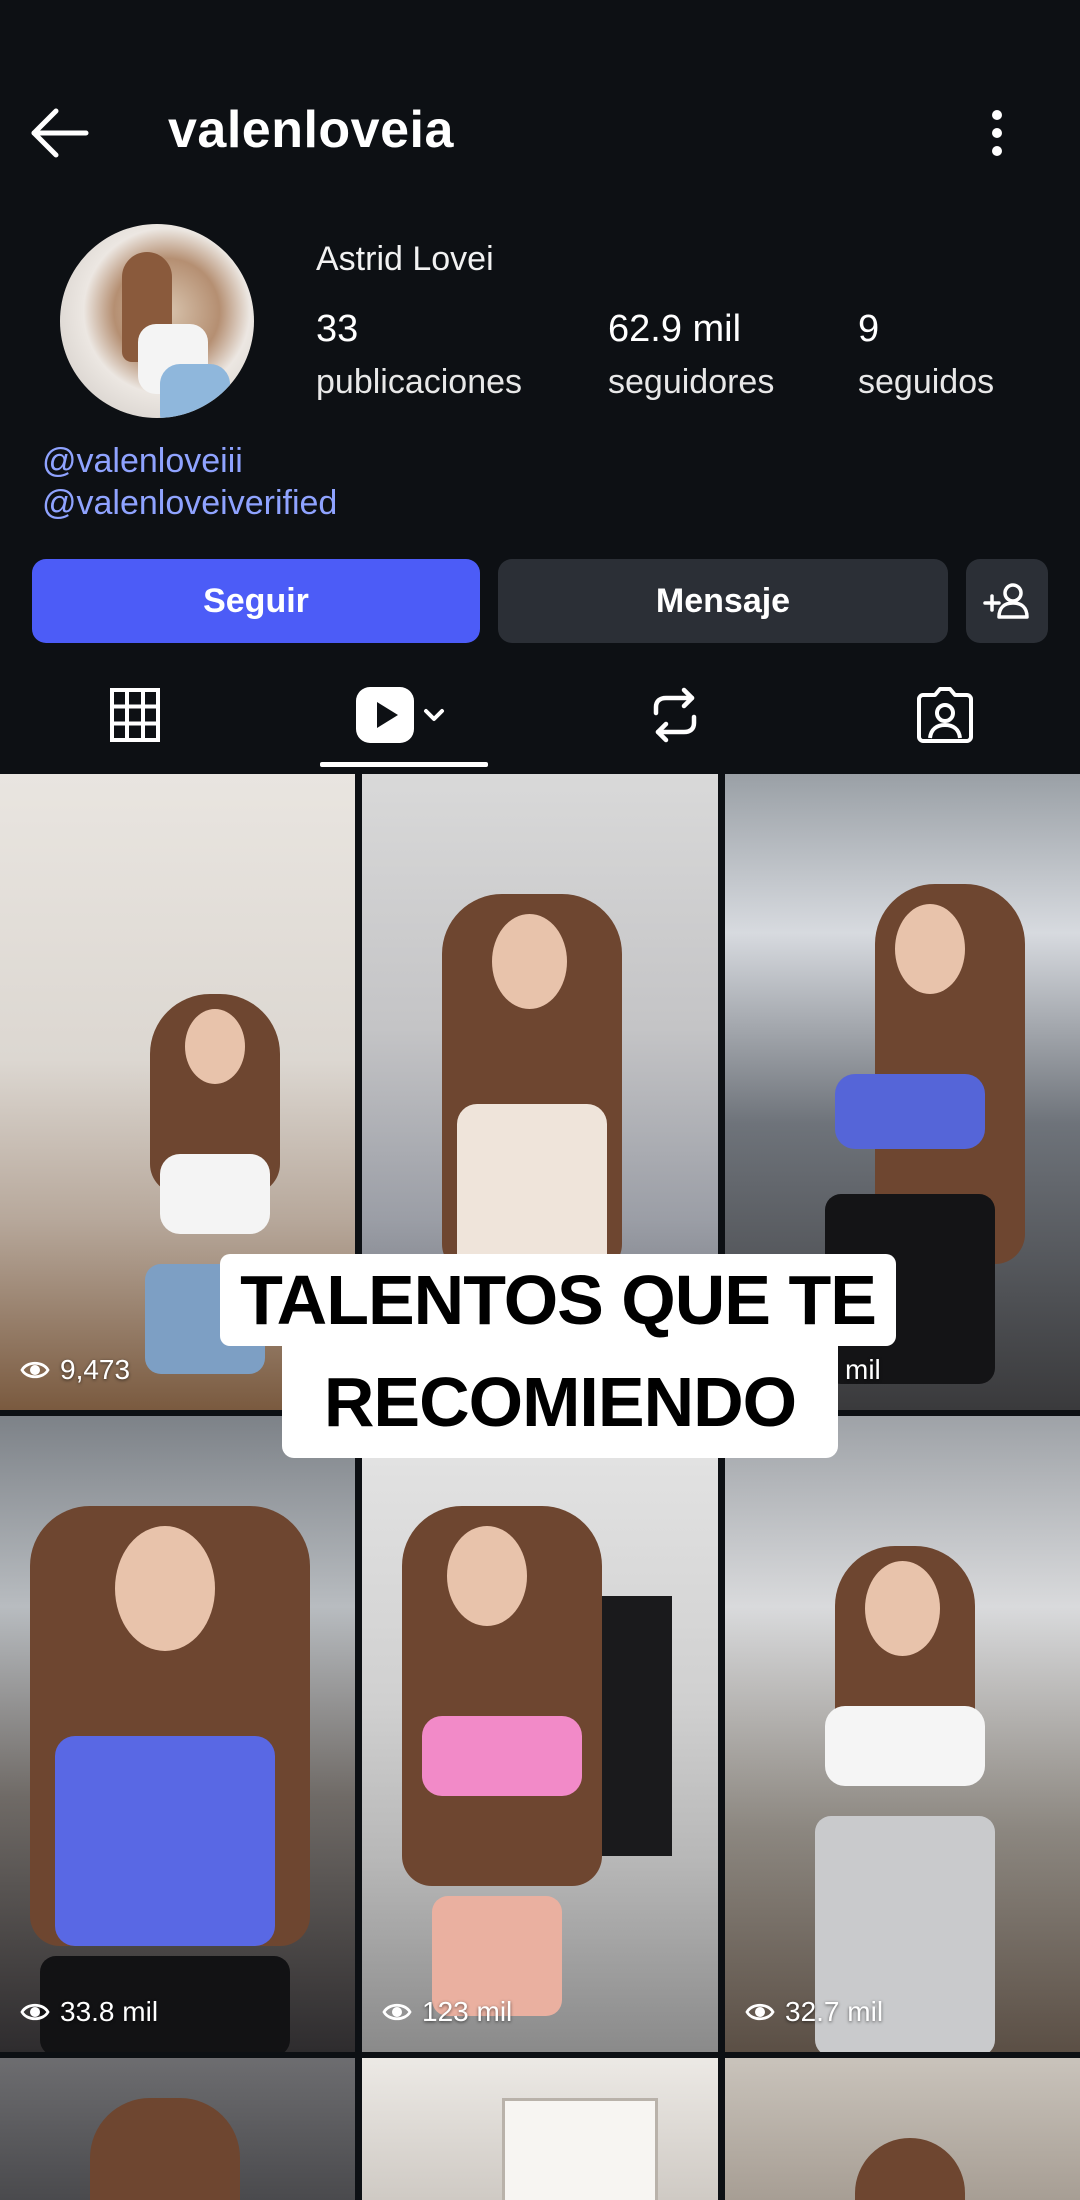 The image size is (1080, 2200). I want to click on view-count-text: 33.8 mil, so click(109, 2011).